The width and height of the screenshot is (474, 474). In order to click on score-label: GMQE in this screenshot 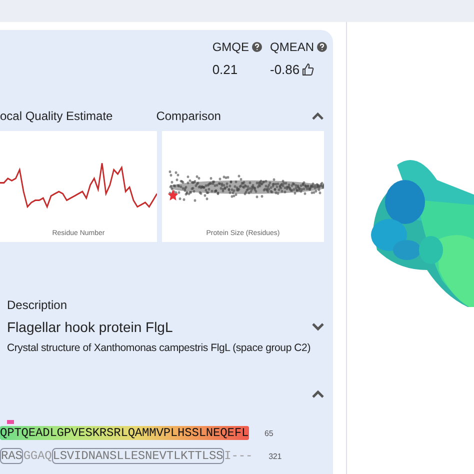, I will do `click(230, 47)`.